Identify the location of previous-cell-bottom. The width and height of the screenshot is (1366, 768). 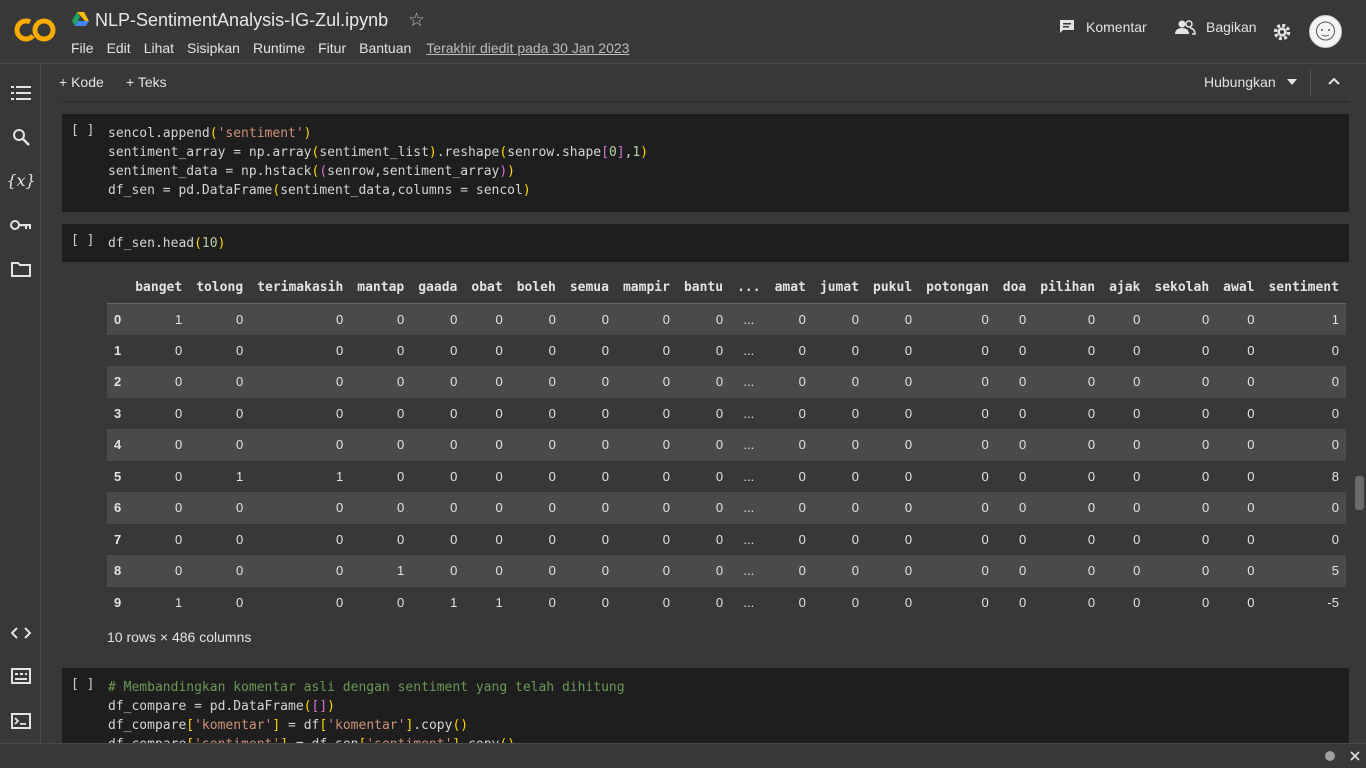
(705, 102).